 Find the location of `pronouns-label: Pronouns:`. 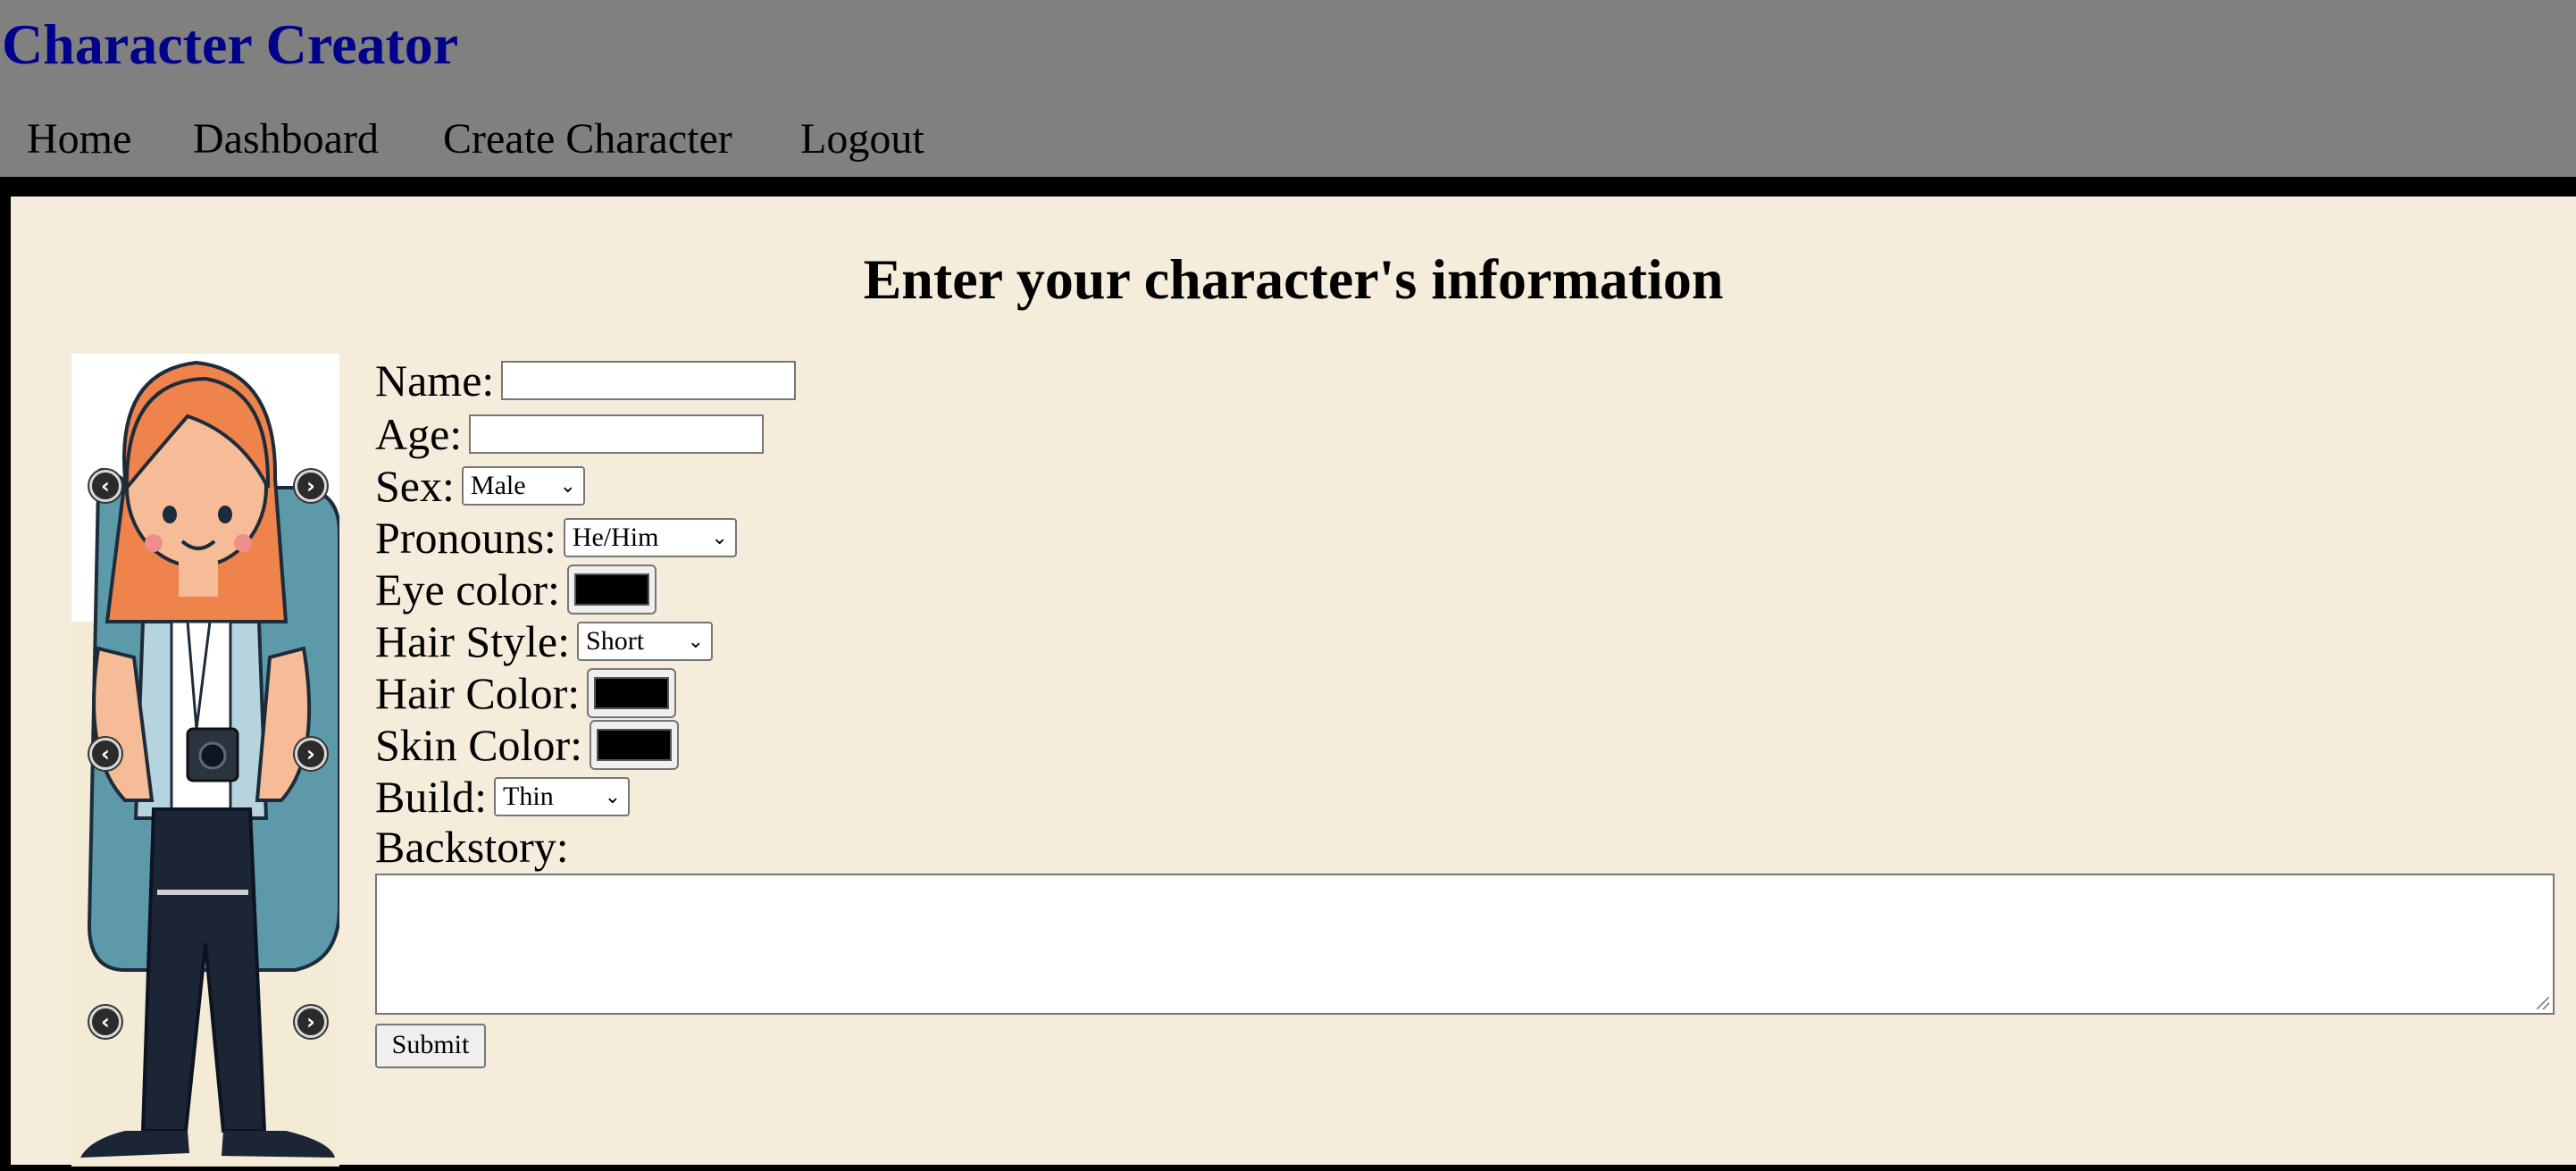

pronouns-label: Pronouns: is located at coordinates (466, 538).